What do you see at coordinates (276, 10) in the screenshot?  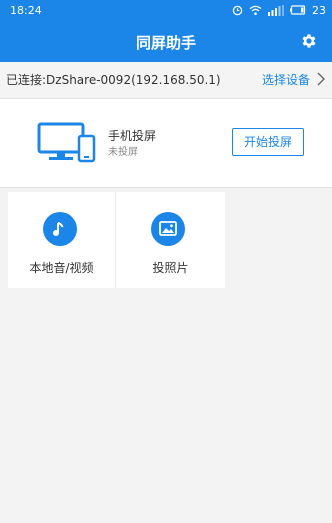 I see `signal-icon` at bounding box center [276, 10].